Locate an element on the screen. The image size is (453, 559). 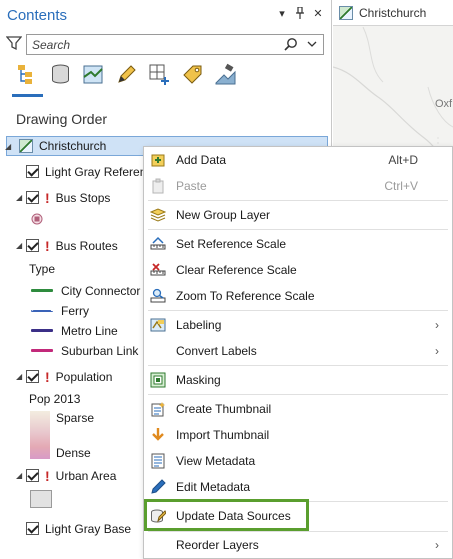
list-by-drawing-order-button is located at coordinates (27, 80).